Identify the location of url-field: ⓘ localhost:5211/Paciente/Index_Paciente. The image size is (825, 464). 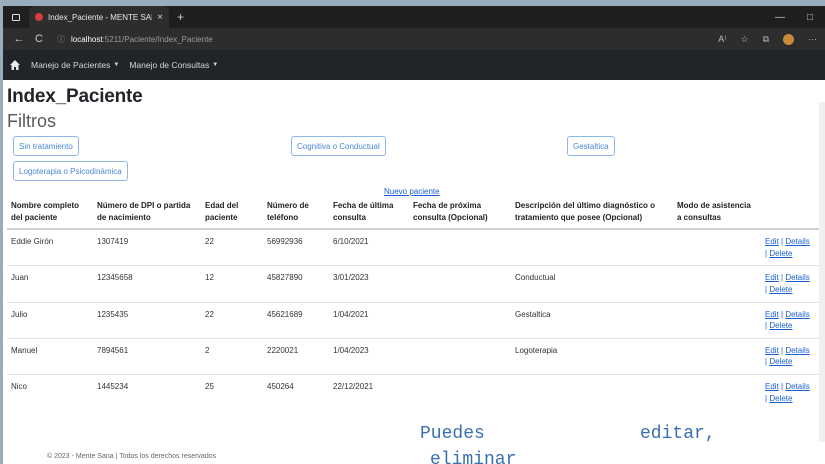
(387, 39).